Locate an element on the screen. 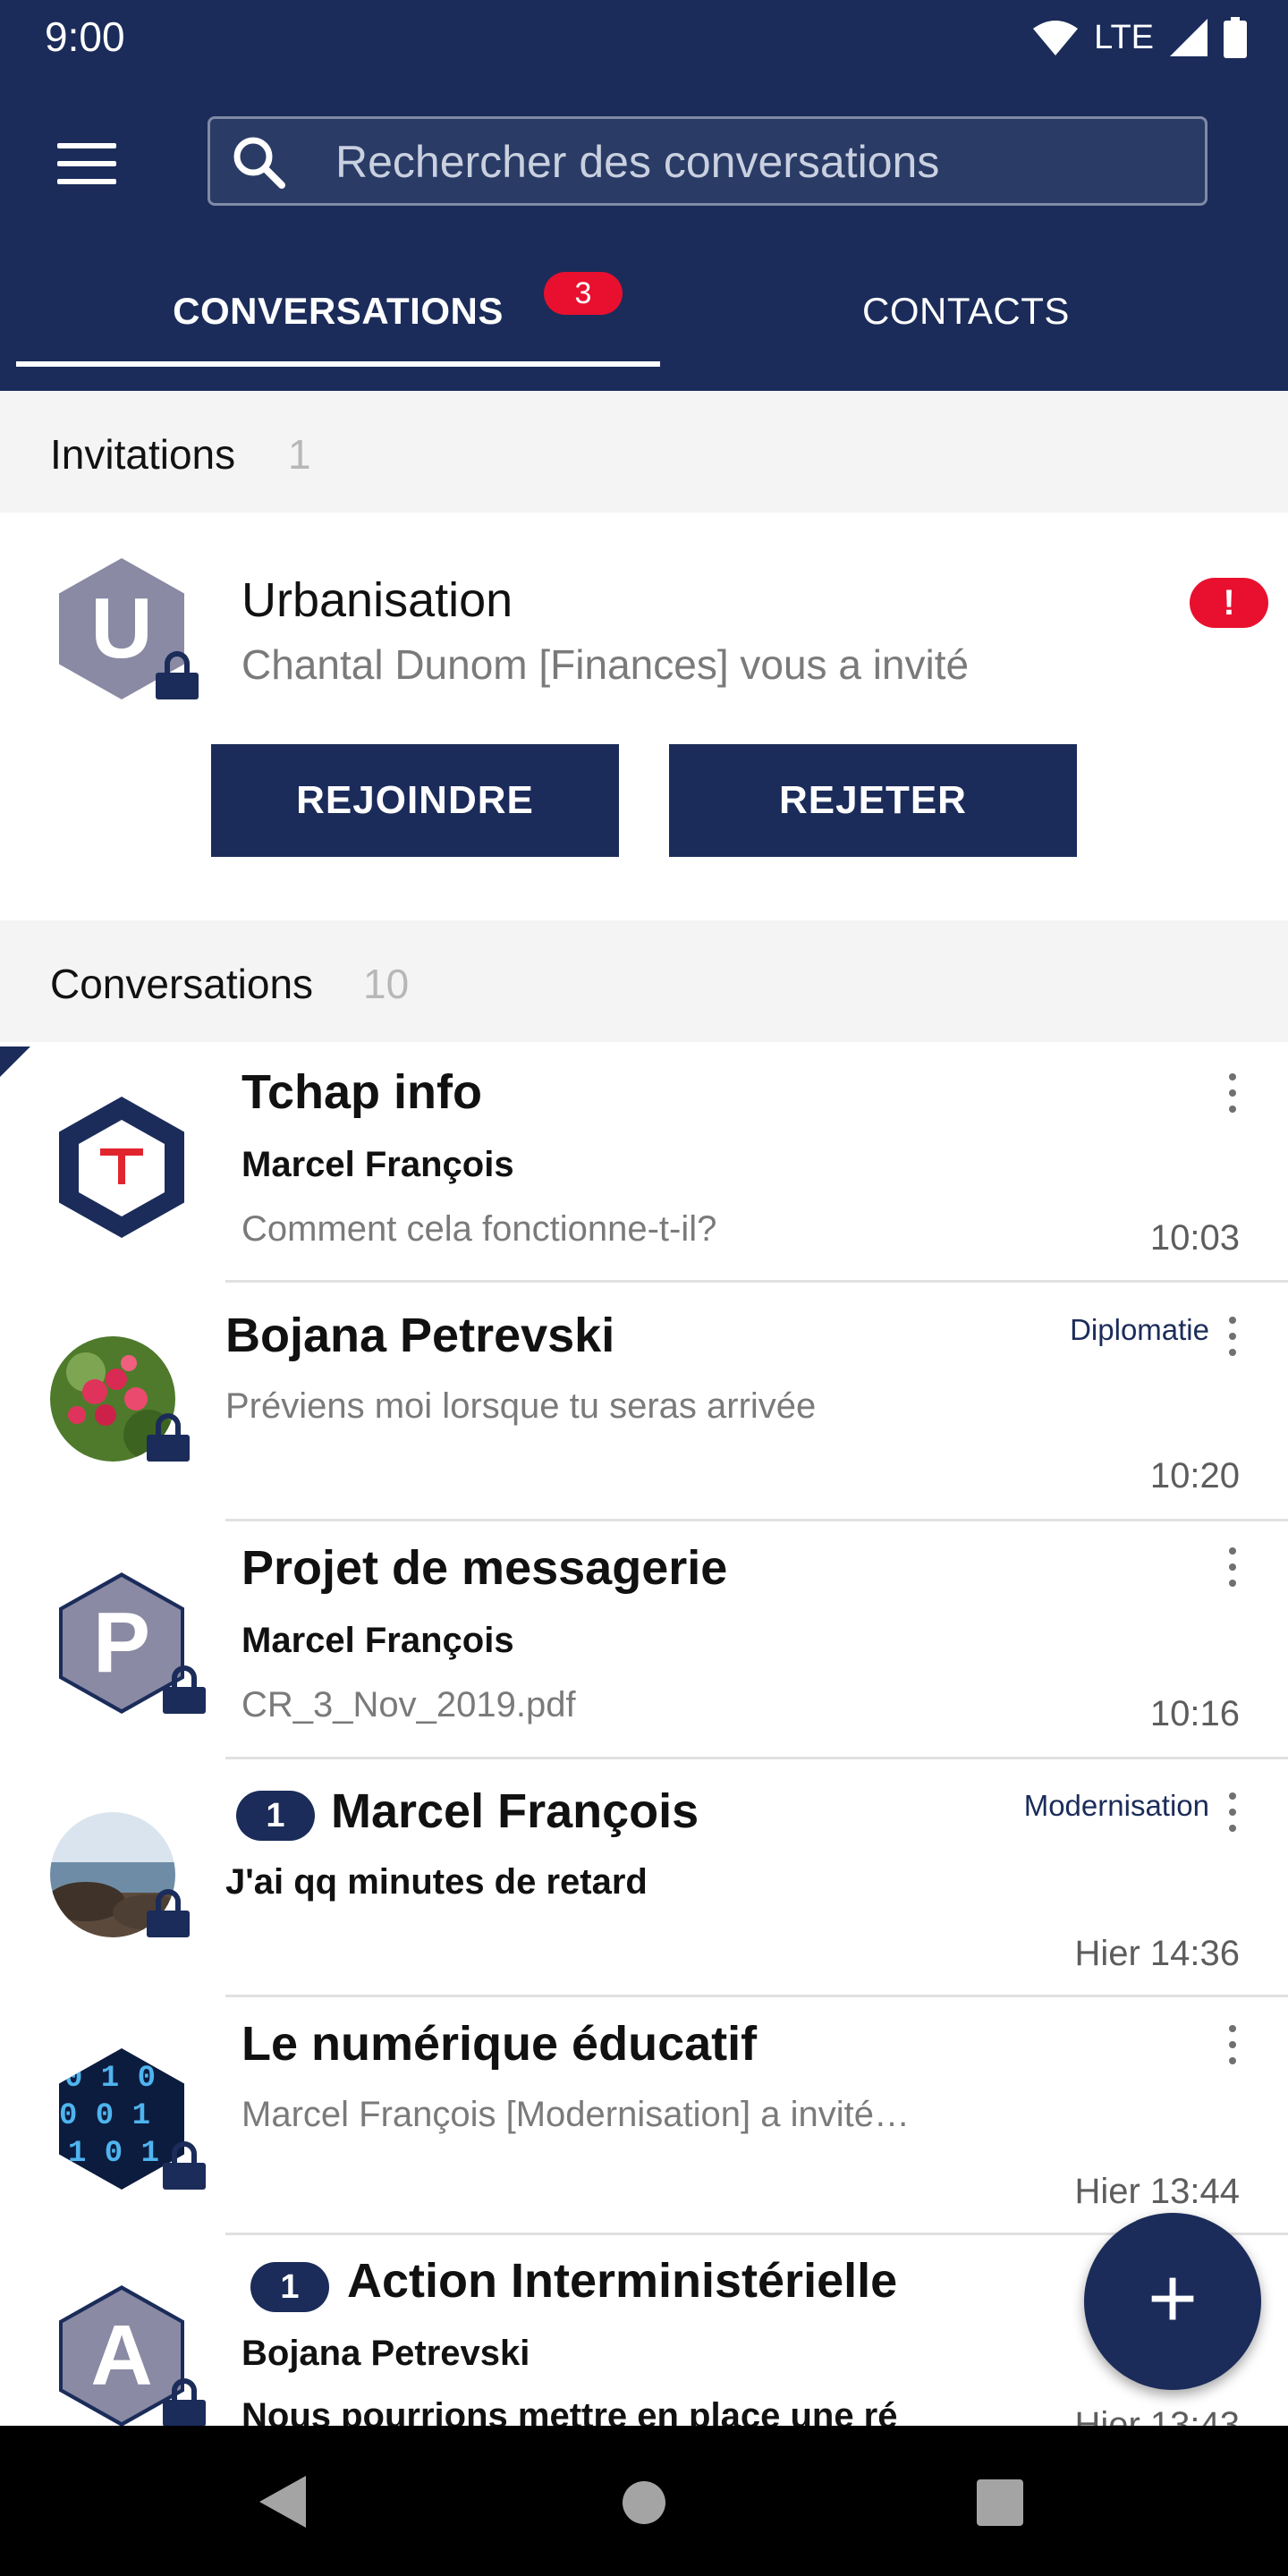  home-icon is located at coordinates (644, 2502).